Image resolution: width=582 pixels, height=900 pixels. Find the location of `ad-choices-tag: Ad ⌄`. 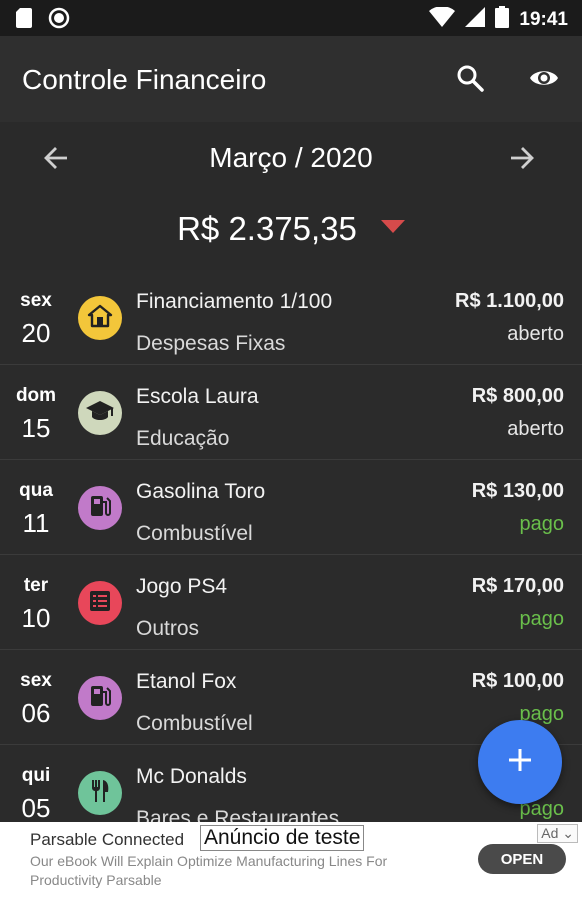

ad-choices-tag: Ad ⌄ is located at coordinates (557, 833).